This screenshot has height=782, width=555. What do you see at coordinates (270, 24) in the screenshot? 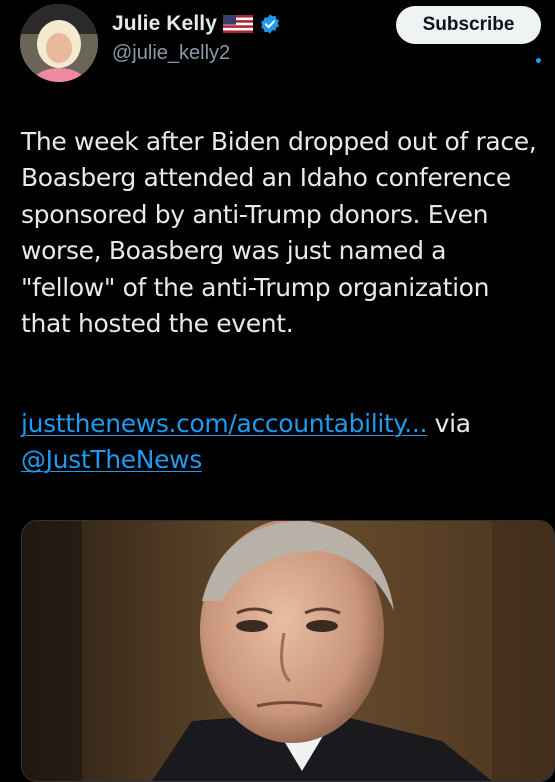
I see `verified-badge-icon` at bounding box center [270, 24].